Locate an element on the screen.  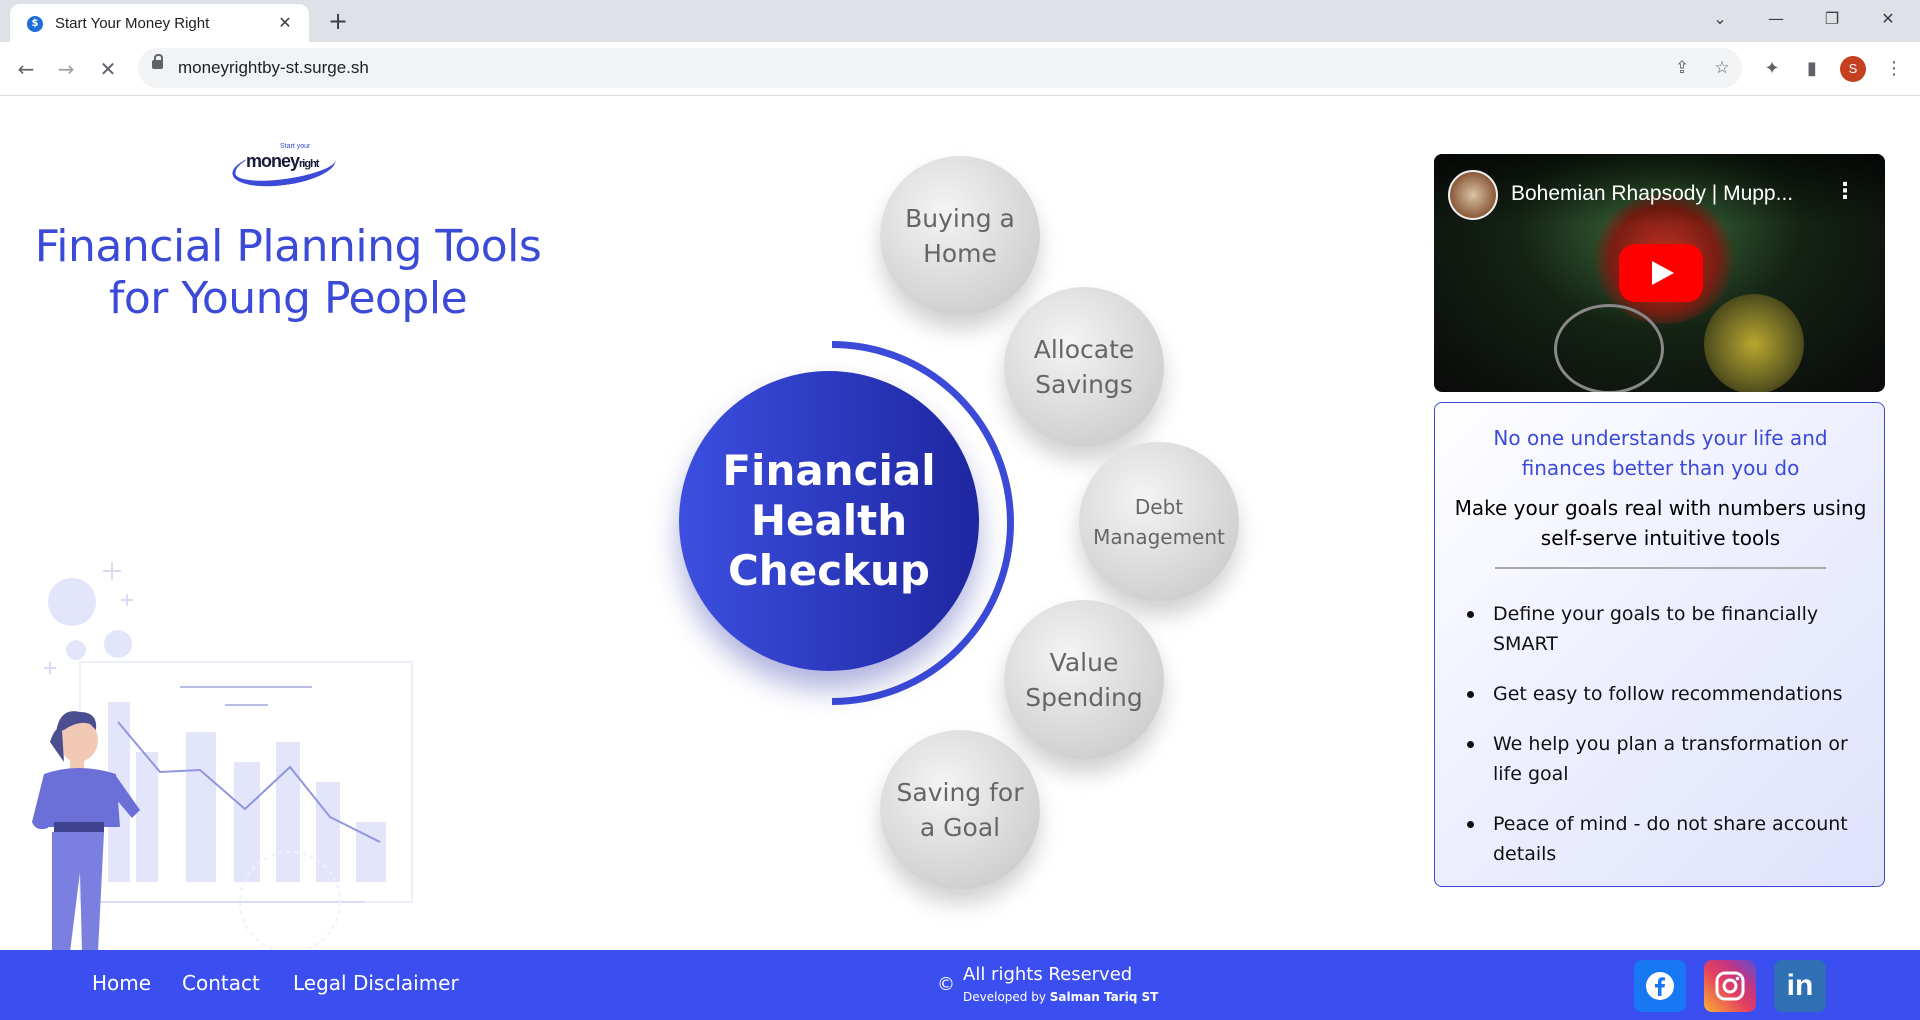
wheel-item-label: Debt Management is located at coordinates (1159, 522).